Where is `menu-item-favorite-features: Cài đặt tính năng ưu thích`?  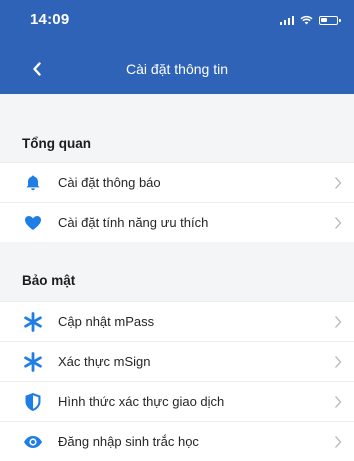
menu-item-favorite-features: Cài đặt tính năng ưu thích is located at coordinates (177, 222).